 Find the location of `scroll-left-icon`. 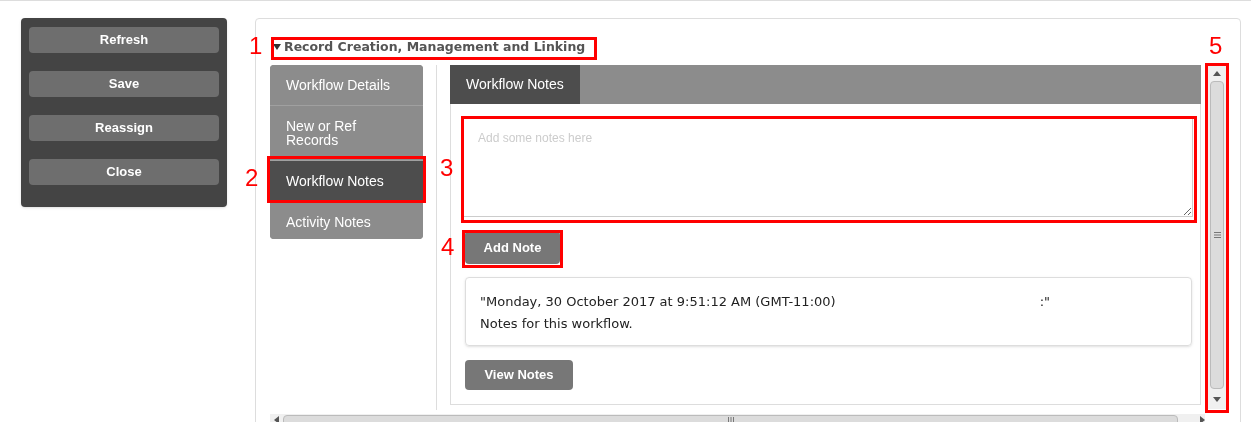

scroll-left-icon is located at coordinates (276, 419).